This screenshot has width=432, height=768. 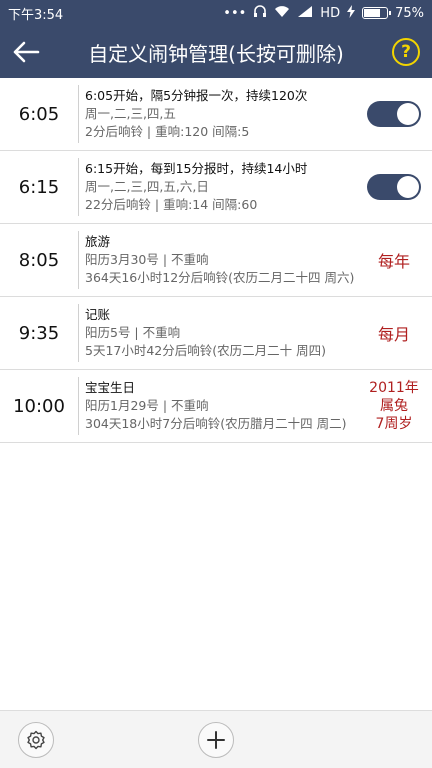 What do you see at coordinates (205, 350) in the screenshot?
I see `alarm-detail: 5天17小时42分后响铃(农历二月二十 周四)` at bounding box center [205, 350].